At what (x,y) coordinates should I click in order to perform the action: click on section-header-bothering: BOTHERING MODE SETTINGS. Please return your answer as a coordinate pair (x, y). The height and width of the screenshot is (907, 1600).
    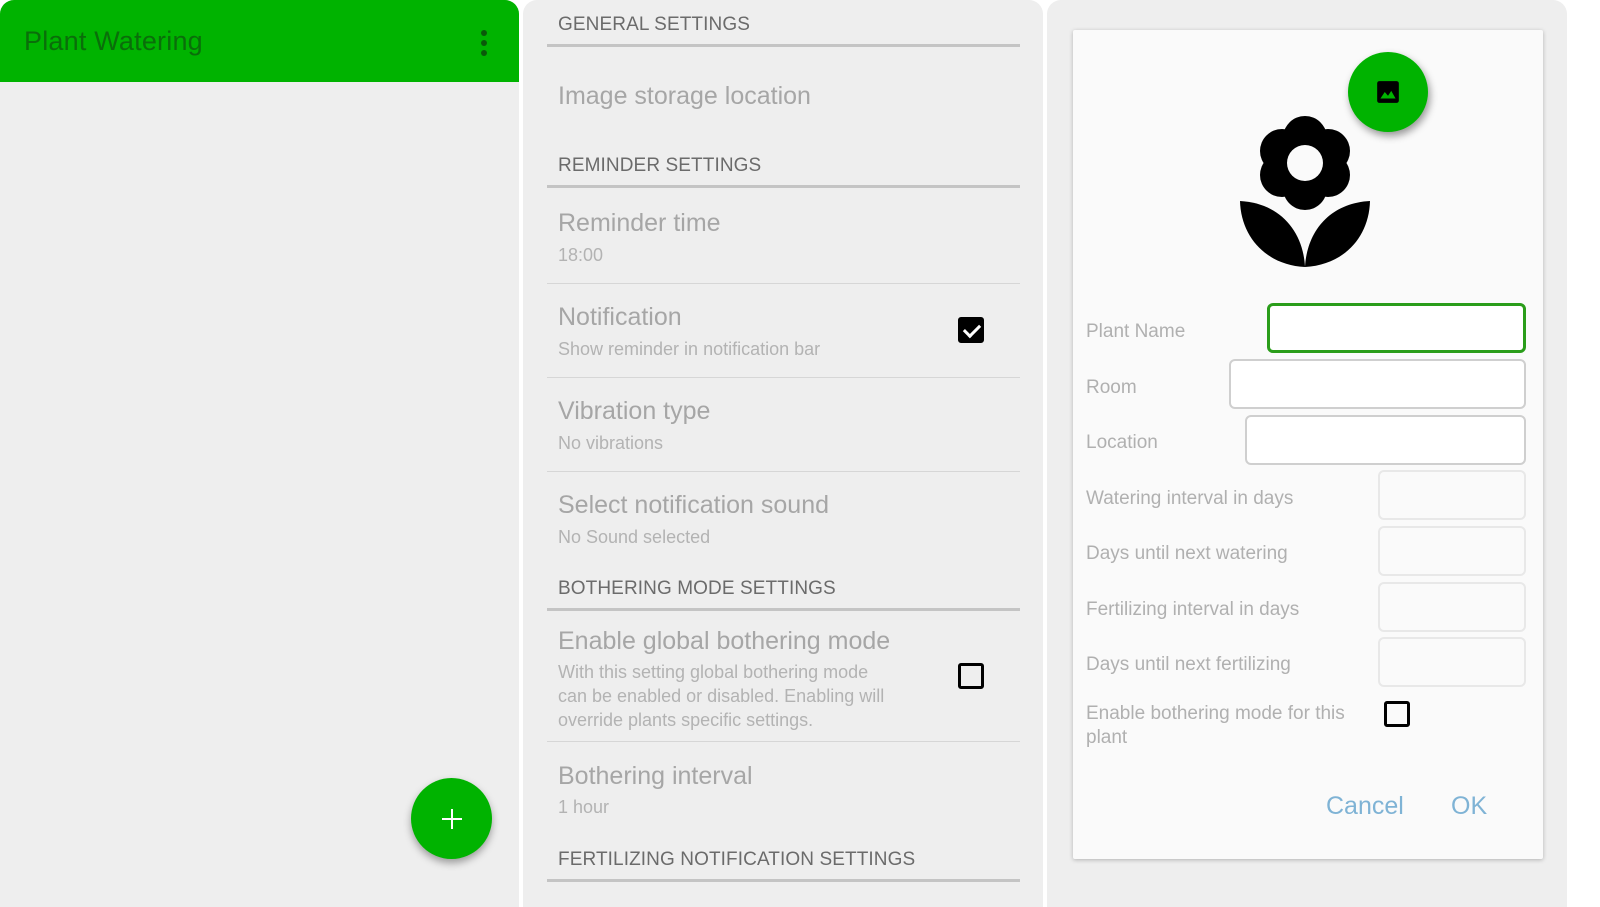
    Looking at the image, I should click on (697, 588).